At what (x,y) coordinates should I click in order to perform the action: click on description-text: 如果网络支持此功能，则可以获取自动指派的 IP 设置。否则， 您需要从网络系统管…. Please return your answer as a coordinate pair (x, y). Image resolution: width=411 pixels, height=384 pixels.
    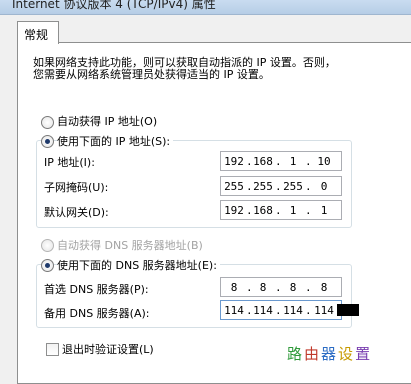
    Looking at the image, I should click on (203, 69).